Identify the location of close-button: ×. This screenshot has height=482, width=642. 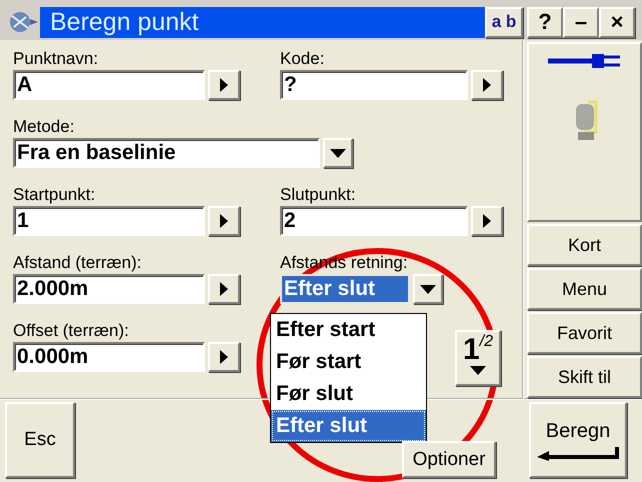
(617, 22).